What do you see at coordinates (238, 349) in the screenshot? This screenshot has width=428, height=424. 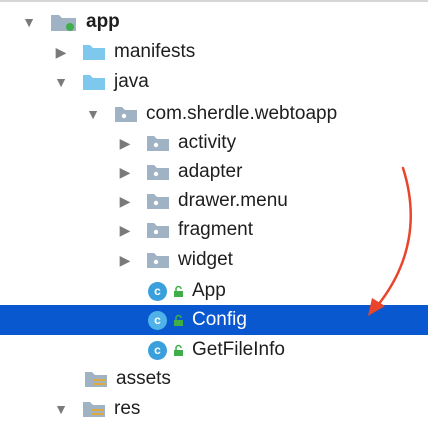 I see `tree-item-label: GetFileInfo` at bounding box center [238, 349].